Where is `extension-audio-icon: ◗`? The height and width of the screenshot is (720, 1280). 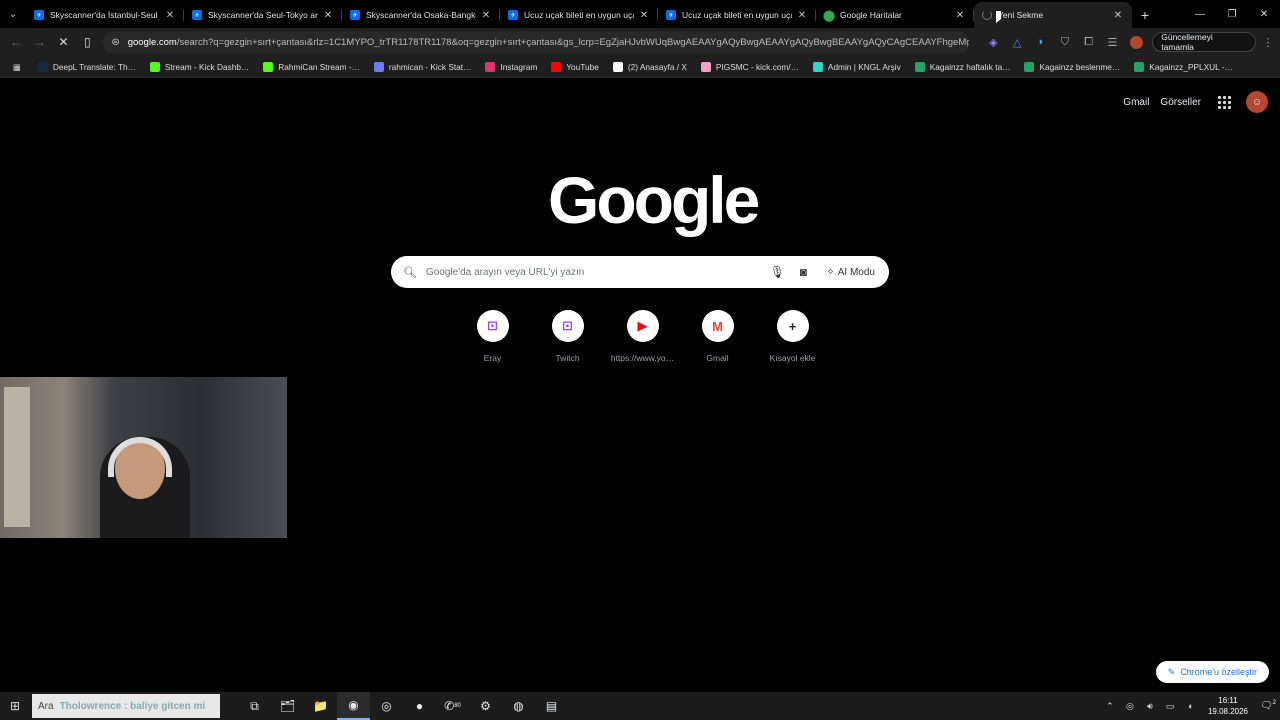
extension-audio-icon: ◗ is located at coordinates (1041, 42).